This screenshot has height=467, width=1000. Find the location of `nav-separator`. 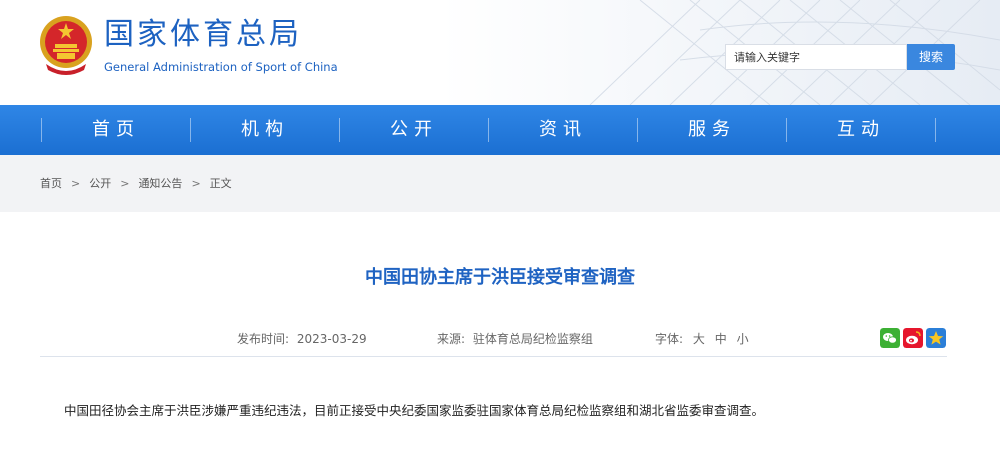

nav-separator is located at coordinates (935, 130).